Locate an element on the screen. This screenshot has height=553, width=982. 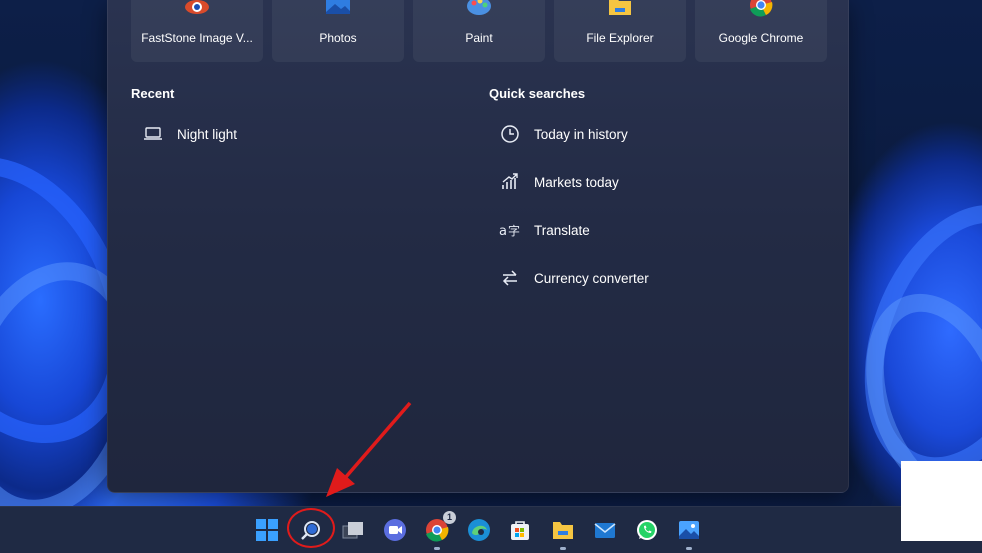
folder-icon is located at coordinates (620, 7).